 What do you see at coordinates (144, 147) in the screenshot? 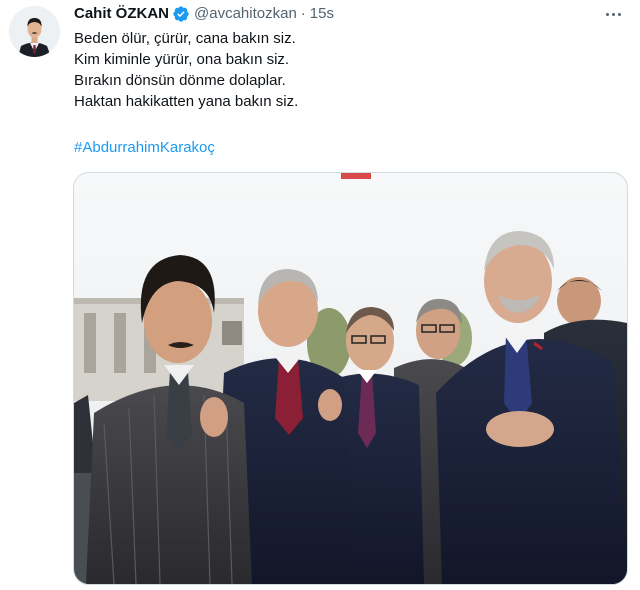
I see `hashtag-link: #AbdurrahimKarakoç` at bounding box center [144, 147].